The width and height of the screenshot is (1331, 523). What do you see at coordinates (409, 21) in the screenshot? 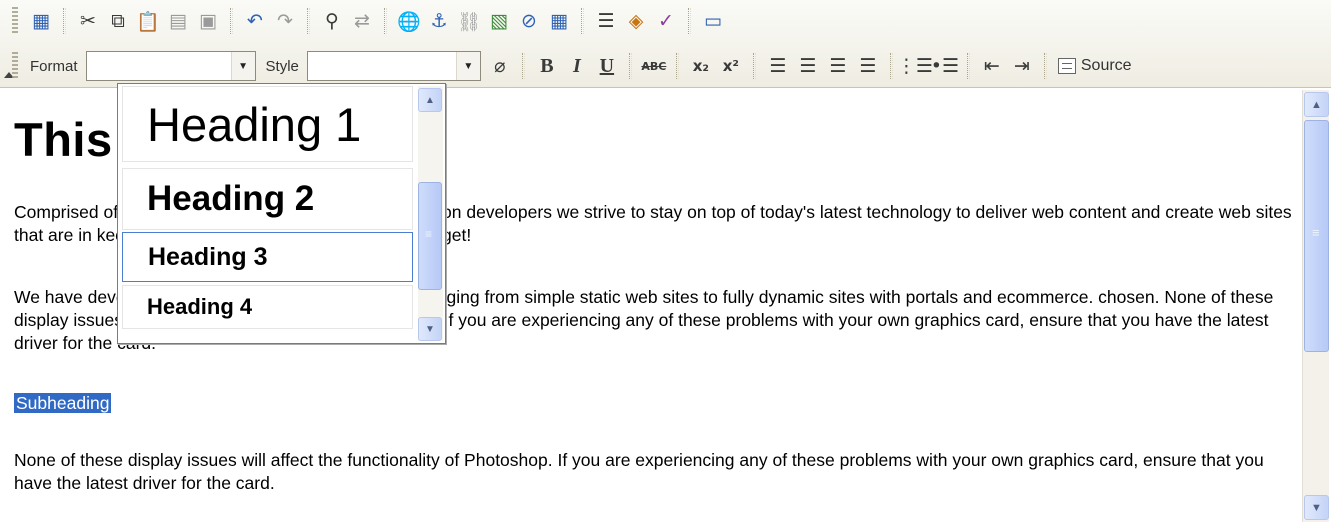
I see `link-icon: 🌐` at bounding box center [409, 21].